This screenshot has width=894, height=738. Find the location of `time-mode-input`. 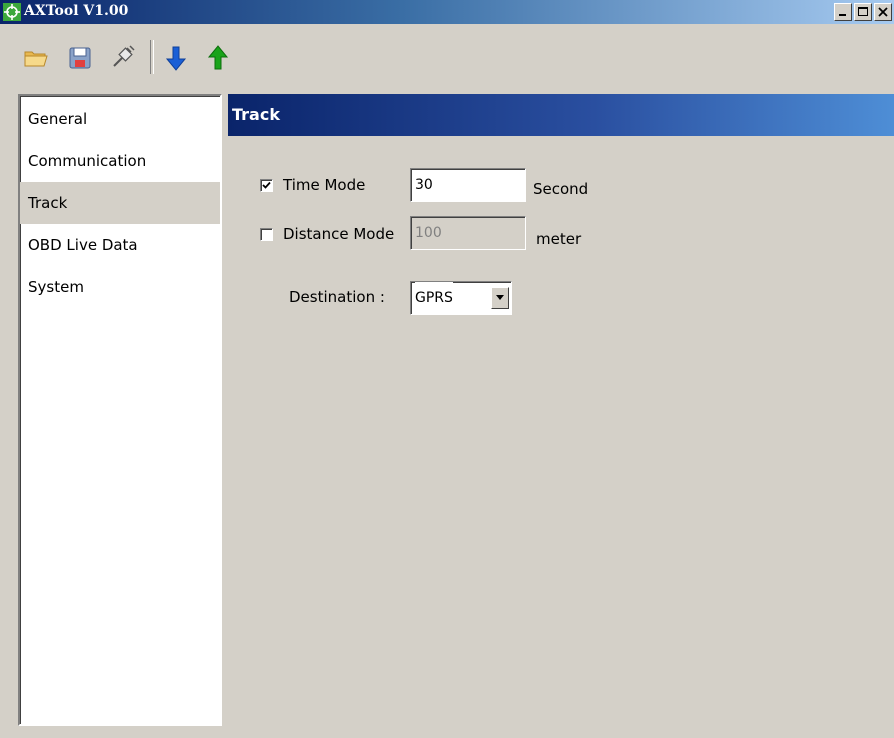

time-mode-input is located at coordinates (468, 185).